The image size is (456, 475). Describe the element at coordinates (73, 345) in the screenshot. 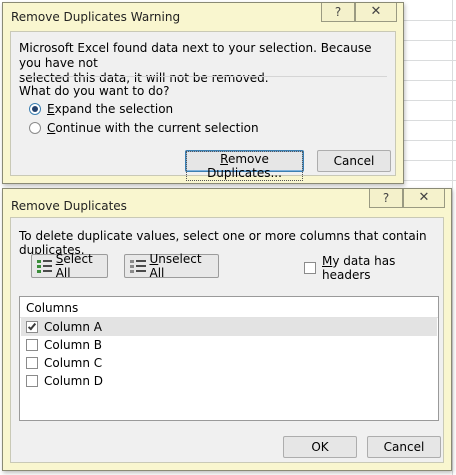

I see `column-label: Column B` at that location.